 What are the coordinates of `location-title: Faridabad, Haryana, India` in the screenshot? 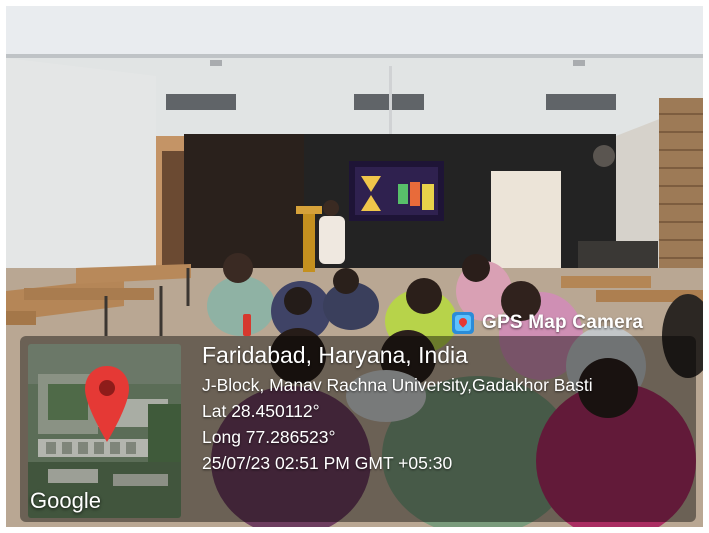 It's located at (335, 355).